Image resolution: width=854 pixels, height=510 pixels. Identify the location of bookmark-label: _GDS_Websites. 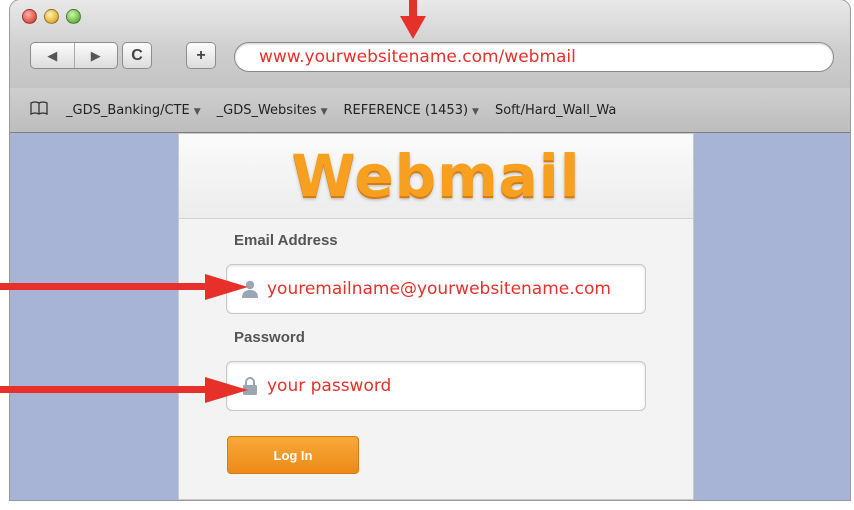
(266, 110).